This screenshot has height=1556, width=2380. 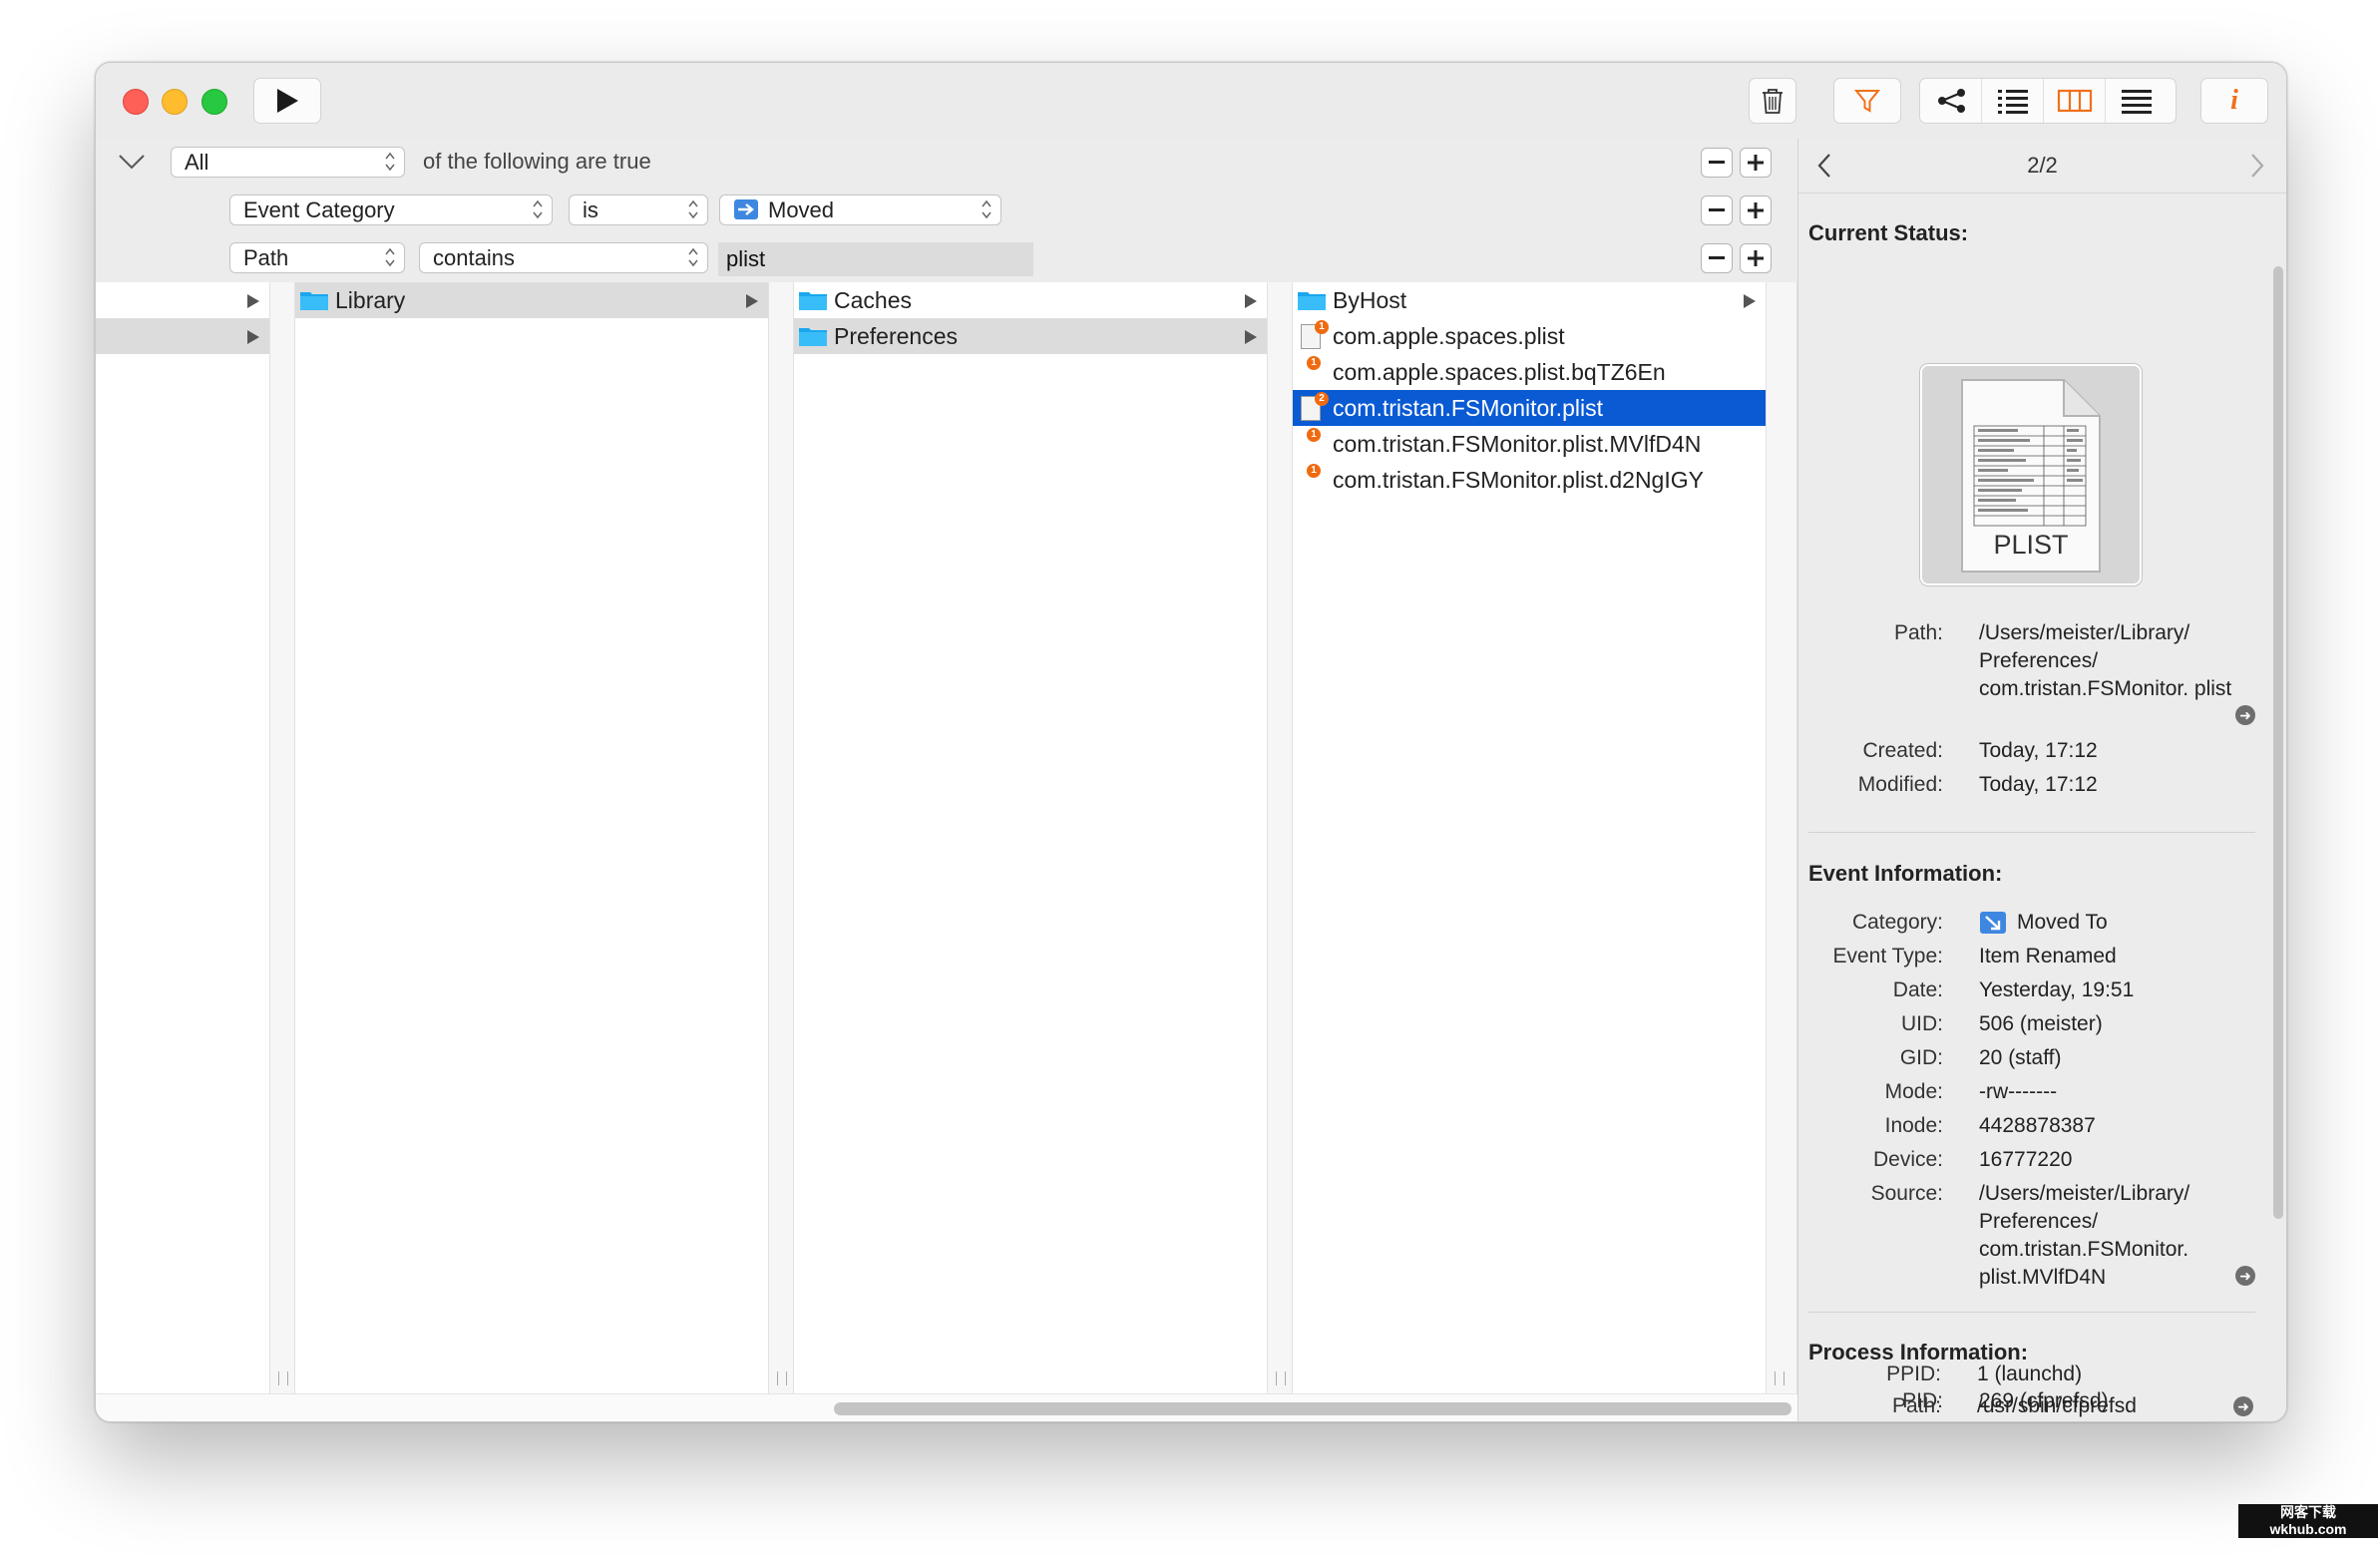 I want to click on view-flat-segment, so click(x=2137, y=101).